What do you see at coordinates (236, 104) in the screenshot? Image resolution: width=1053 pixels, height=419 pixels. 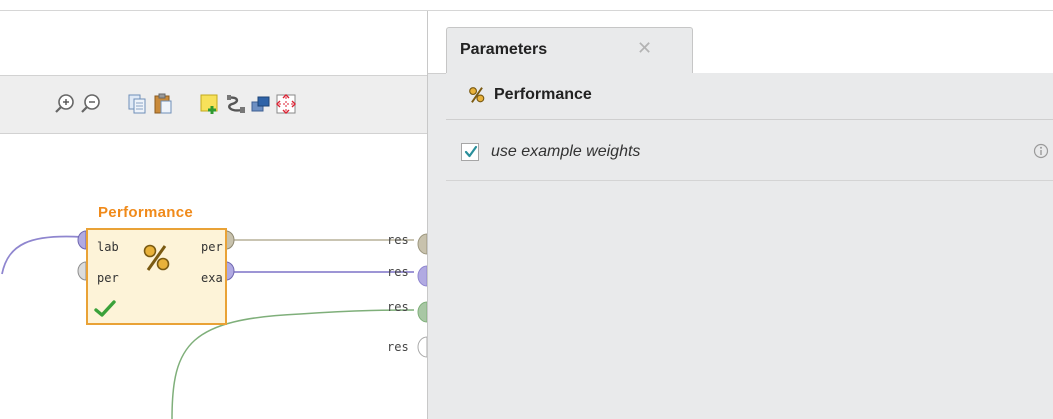 I see `auto-wire-icon` at bounding box center [236, 104].